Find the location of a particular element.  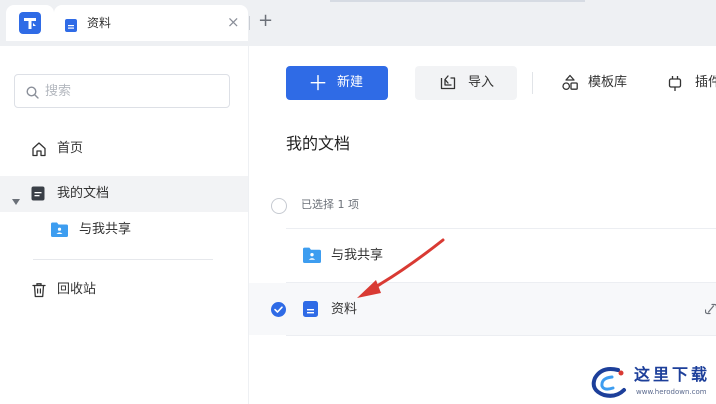

caret-down-icon is located at coordinates (16, 199).